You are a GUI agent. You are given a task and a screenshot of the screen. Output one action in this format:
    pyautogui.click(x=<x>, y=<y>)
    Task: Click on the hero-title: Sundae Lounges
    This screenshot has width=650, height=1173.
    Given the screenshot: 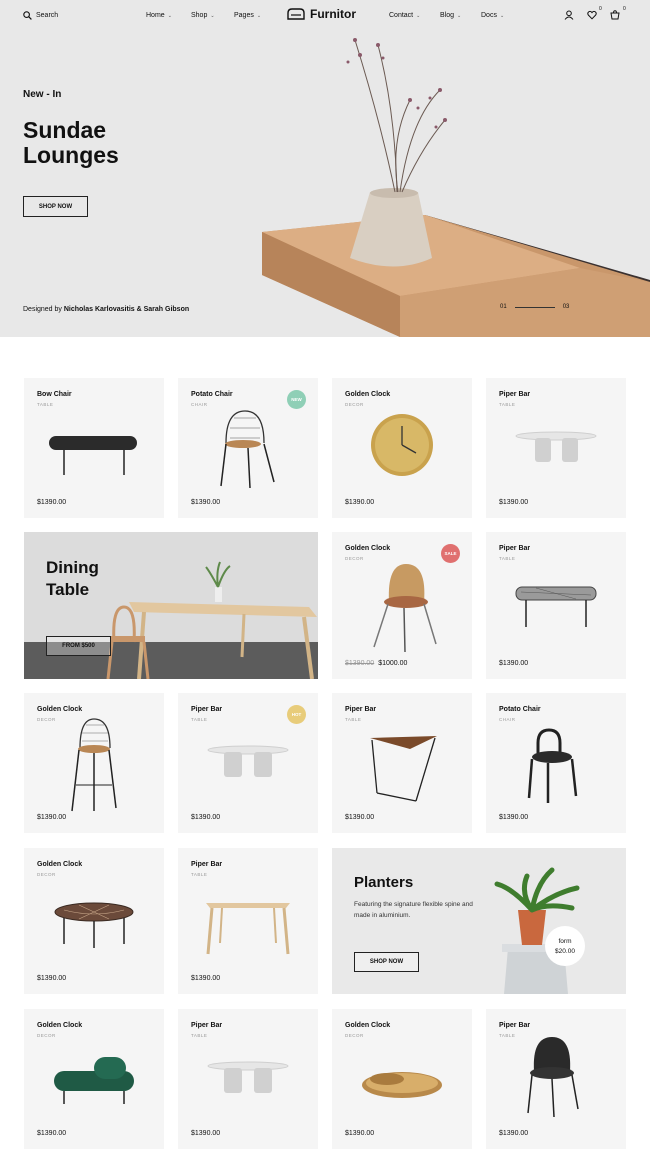 What is the action you would take?
    pyautogui.click(x=71, y=142)
    